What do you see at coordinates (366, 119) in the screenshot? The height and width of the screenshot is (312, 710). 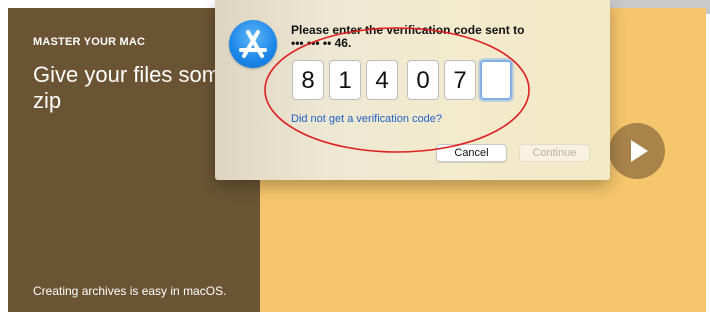 I see `resend-code-link: Did not get a verification code?` at bounding box center [366, 119].